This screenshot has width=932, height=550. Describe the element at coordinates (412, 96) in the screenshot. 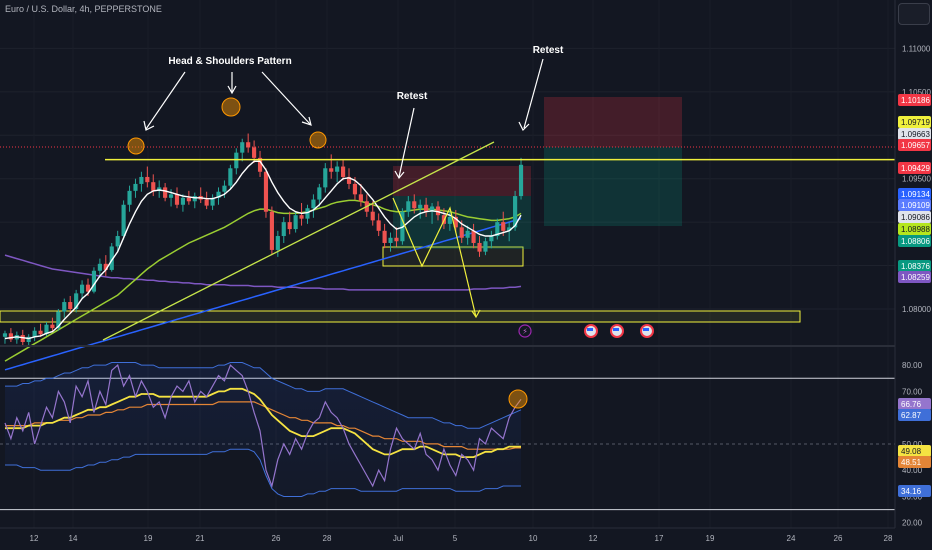

I see `retest-label-1: Retest` at that location.